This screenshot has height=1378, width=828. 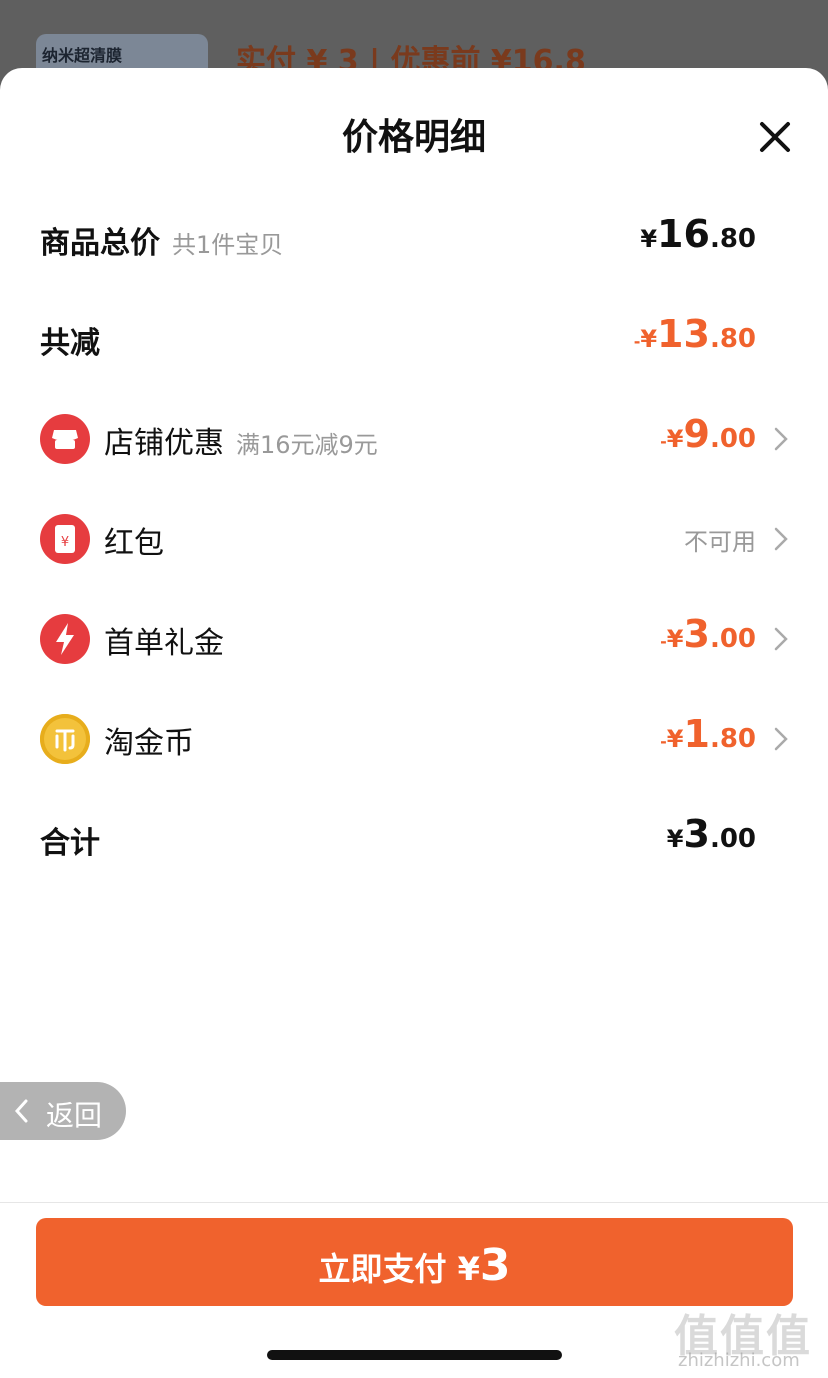 I want to click on close-icon, so click(x=775, y=137).